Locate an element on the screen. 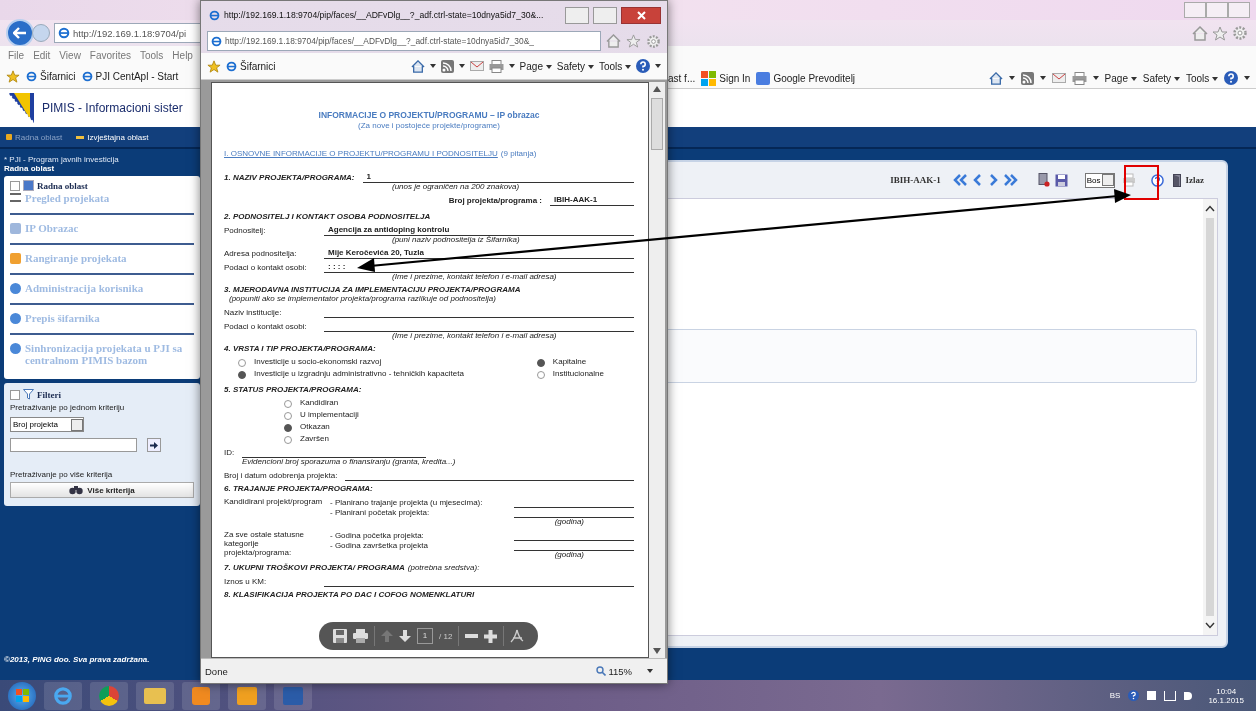 The image size is (1256, 711). form-field: IBIH-AAK-1 is located at coordinates (592, 201).